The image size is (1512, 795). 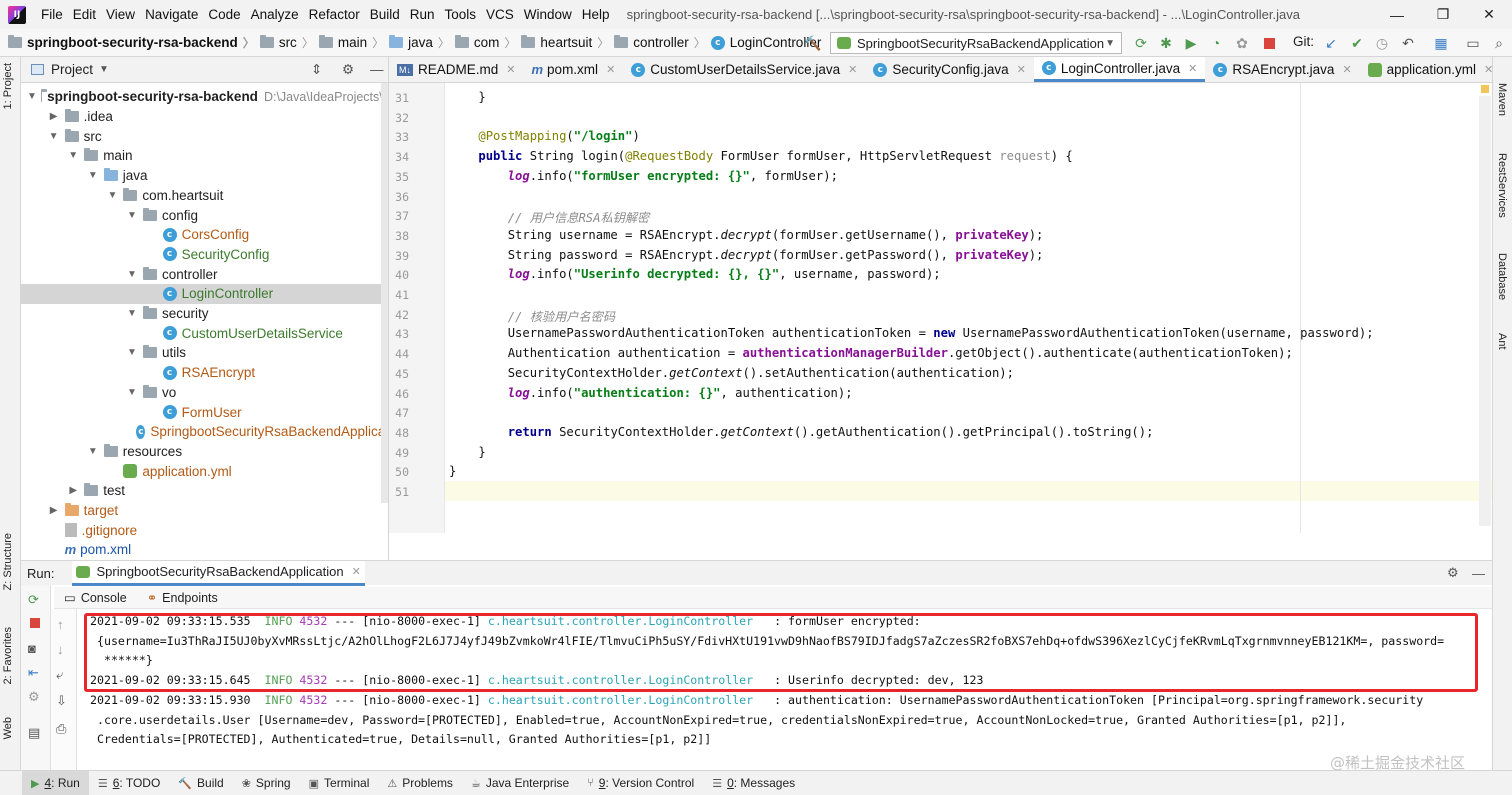 What do you see at coordinates (55, 782) in the screenshot?
I see `bottom-tab-run: ▶ 4: Run` at bounding box center [55, 782].